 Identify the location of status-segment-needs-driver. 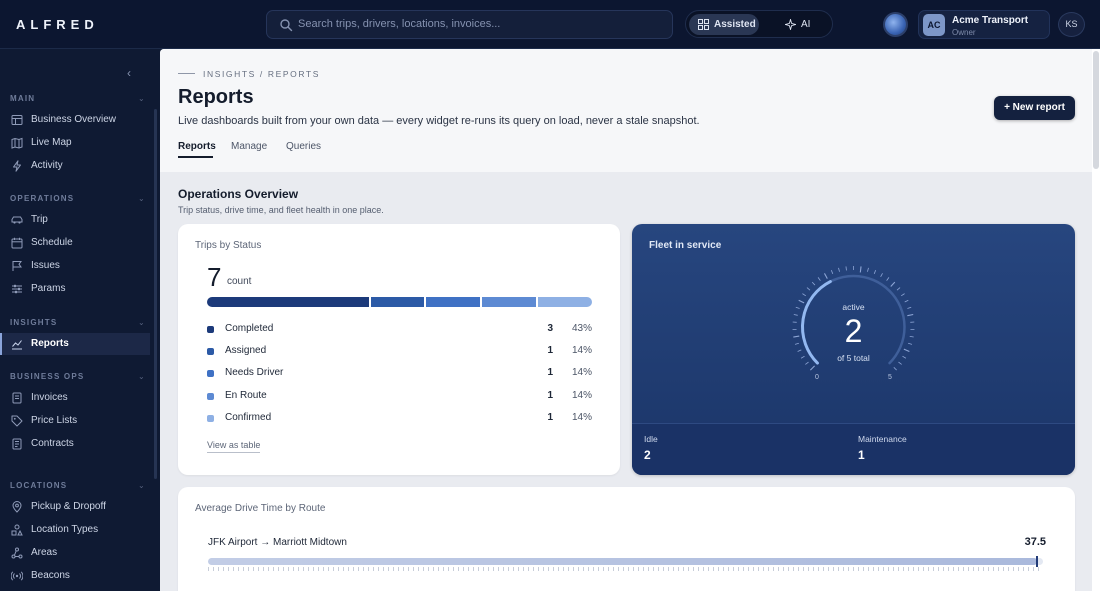
(453, 302).